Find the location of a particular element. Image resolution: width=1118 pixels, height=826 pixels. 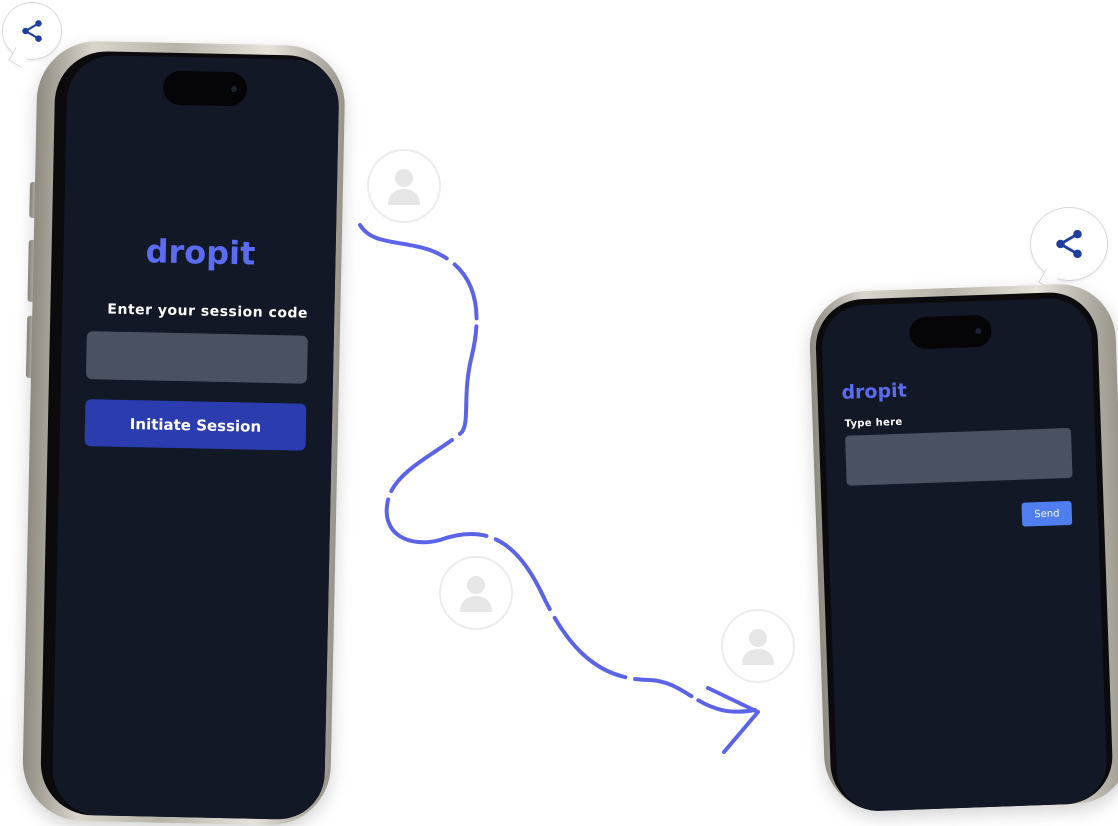

message-prompt: Type here is located at coordinates (873, 423).